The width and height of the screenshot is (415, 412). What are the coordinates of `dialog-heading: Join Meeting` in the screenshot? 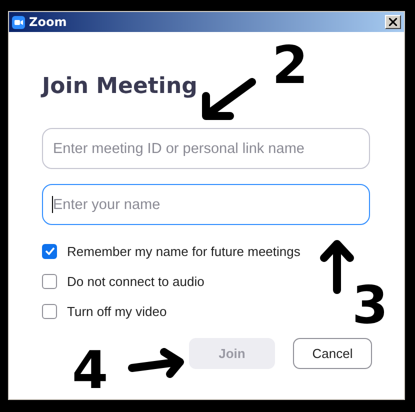 It's located at (120, 87).